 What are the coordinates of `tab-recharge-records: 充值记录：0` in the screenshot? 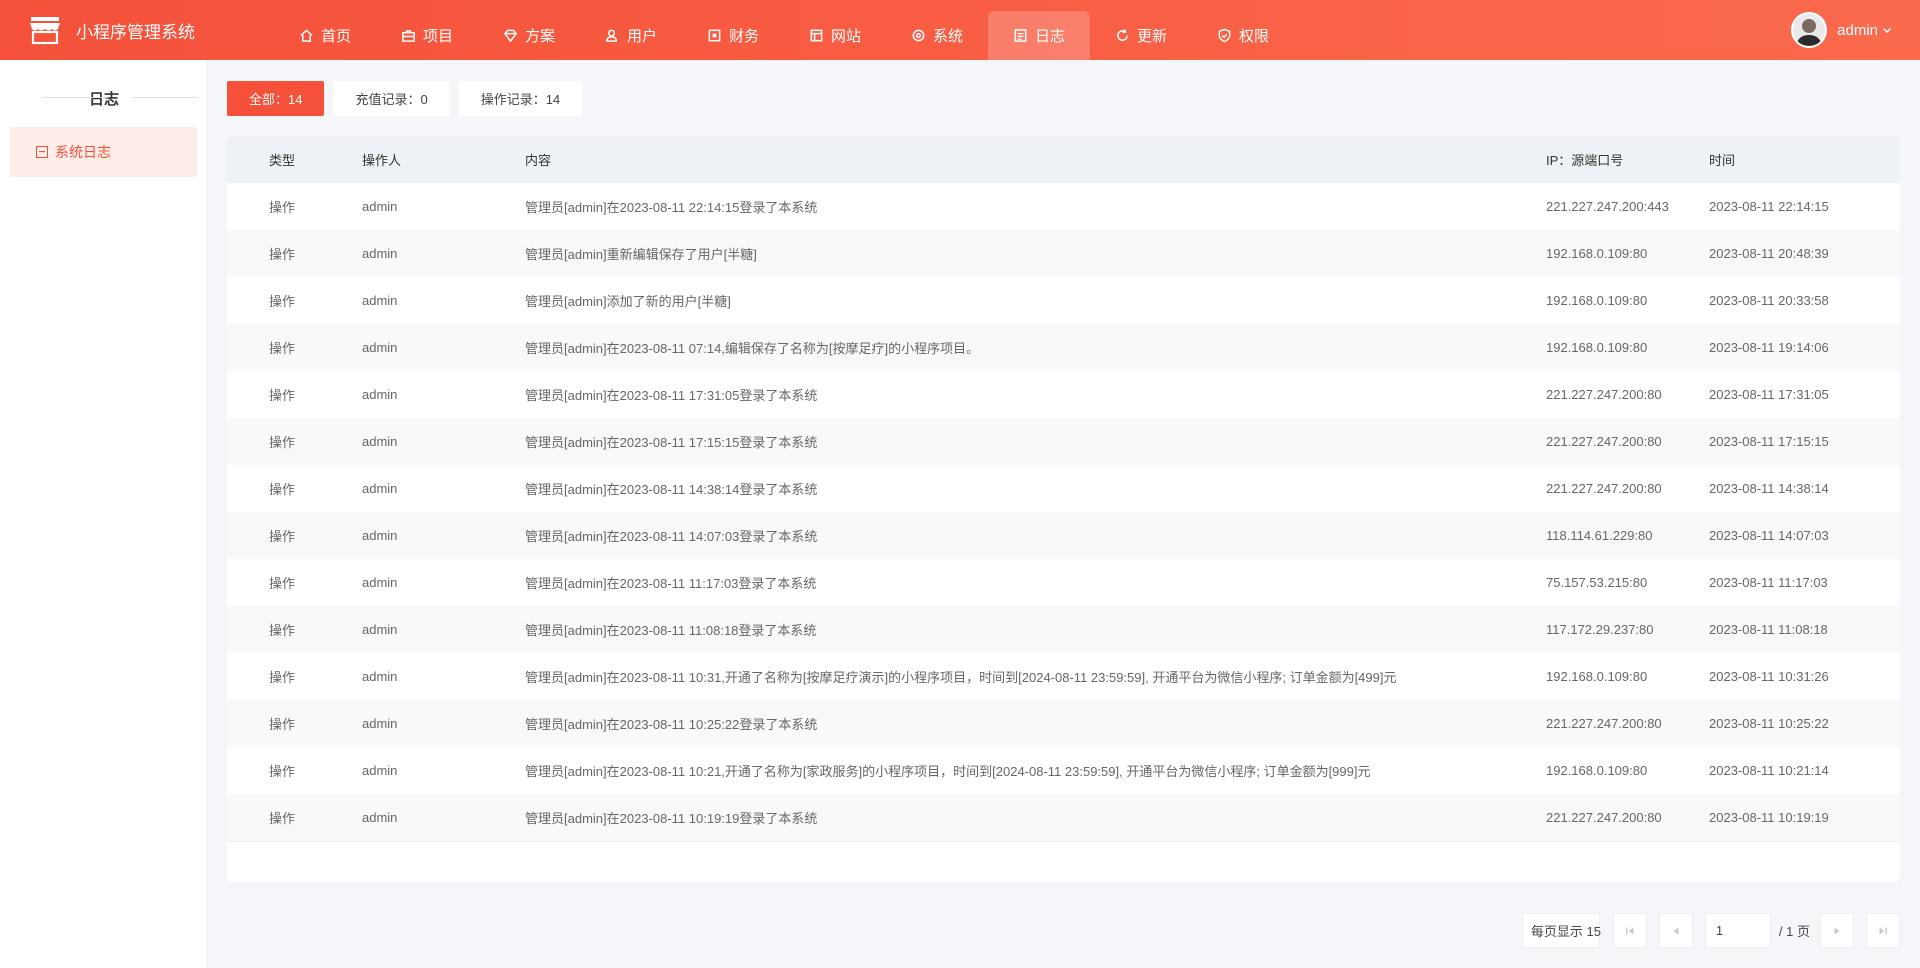 It's located at (391, 98).